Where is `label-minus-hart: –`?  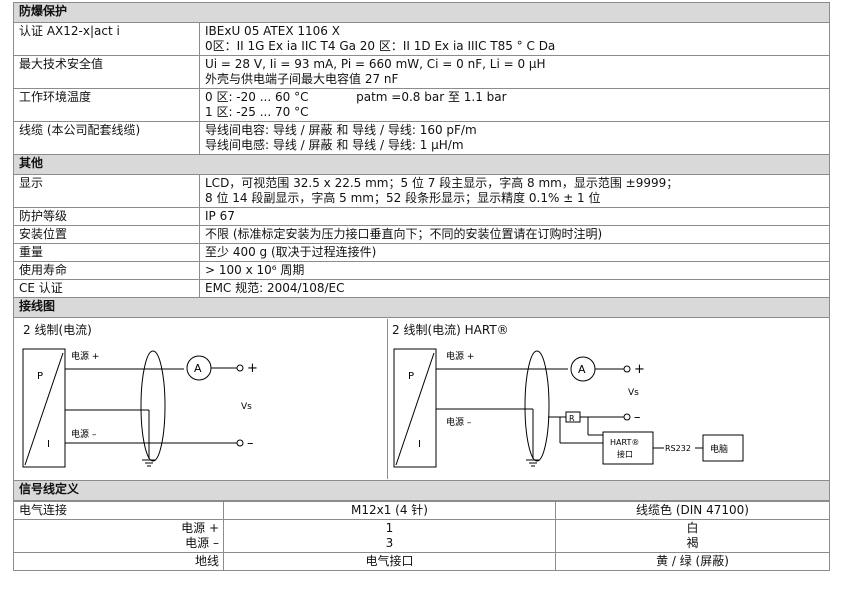
label-minus-hart: – is located at coordinates (637, 417).